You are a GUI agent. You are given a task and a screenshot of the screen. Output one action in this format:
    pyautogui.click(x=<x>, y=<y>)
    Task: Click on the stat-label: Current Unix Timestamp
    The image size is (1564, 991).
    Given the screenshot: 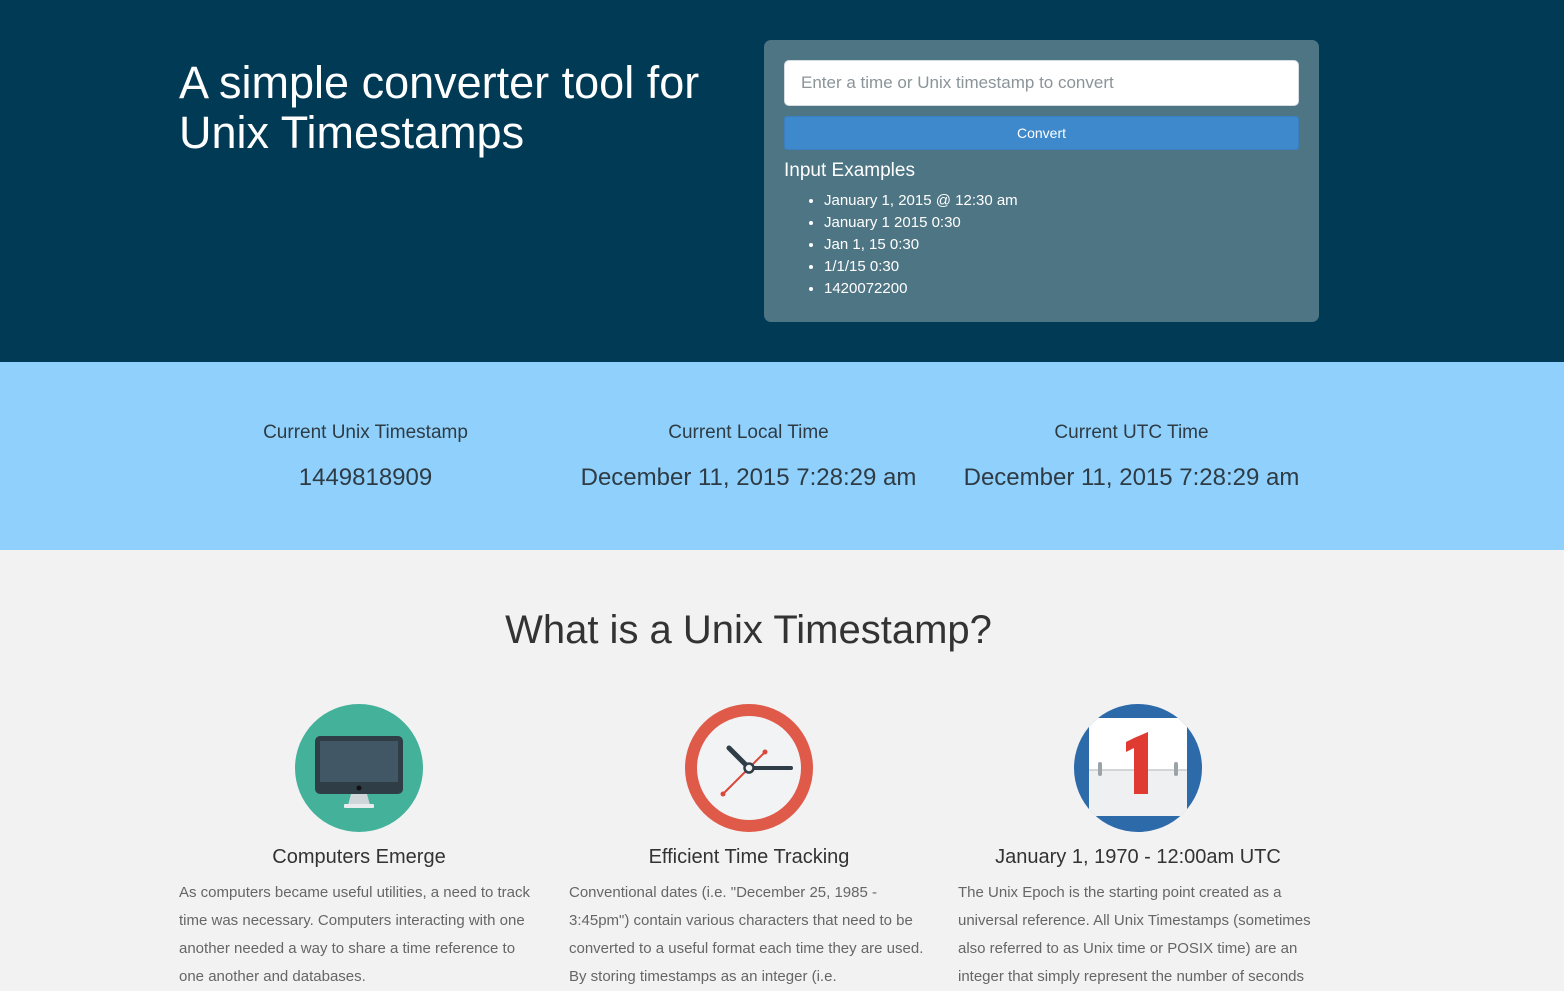 What is the action you would take?
    pyautogui.click(x=365, y=432)
    